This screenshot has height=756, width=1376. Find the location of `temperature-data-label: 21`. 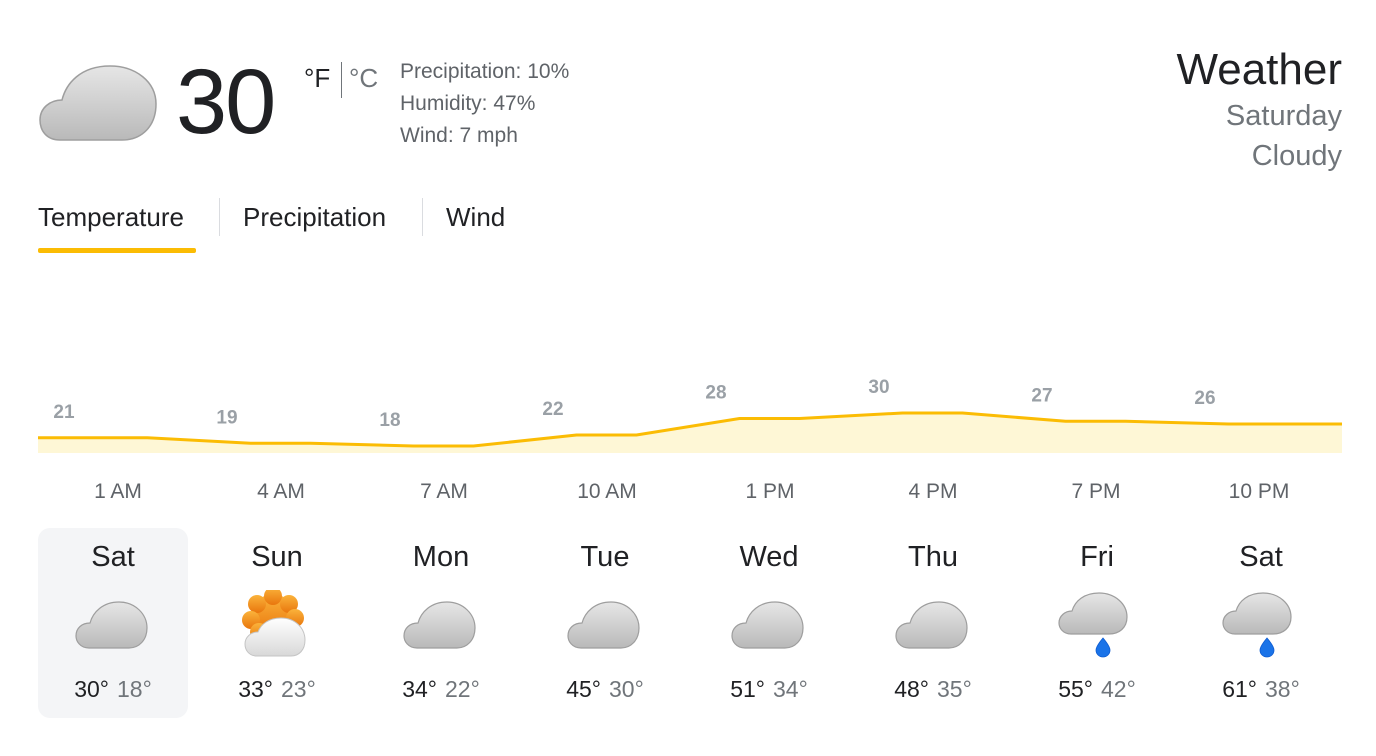

temperature-data-label: 21 is located at coordinates (64, 412).